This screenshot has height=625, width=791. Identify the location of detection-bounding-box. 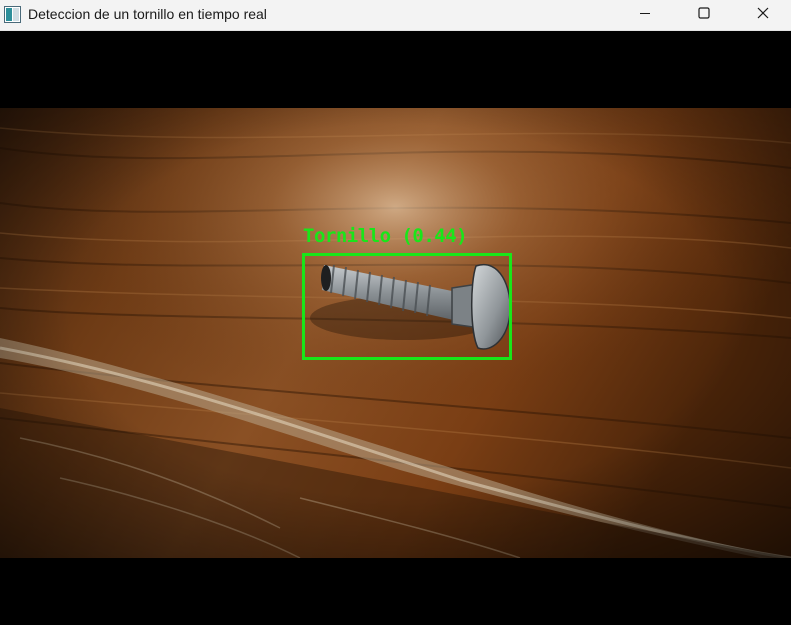
(407, 306).